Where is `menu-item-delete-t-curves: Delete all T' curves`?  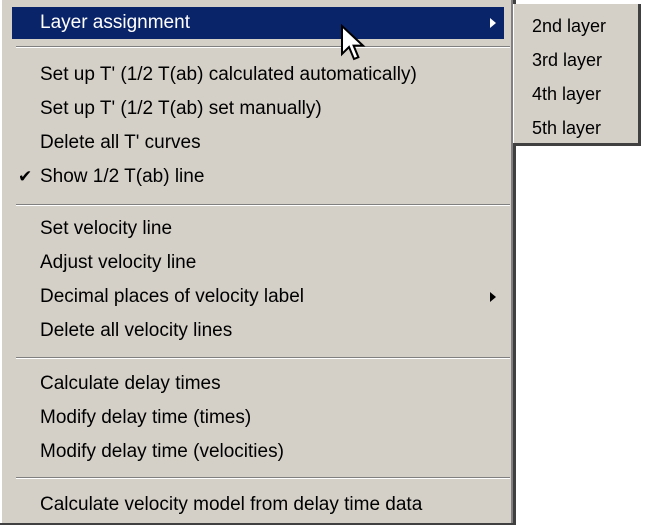 menu-item-delete-t-curves: Delete all T' curves is located at coordinates (258, 143).